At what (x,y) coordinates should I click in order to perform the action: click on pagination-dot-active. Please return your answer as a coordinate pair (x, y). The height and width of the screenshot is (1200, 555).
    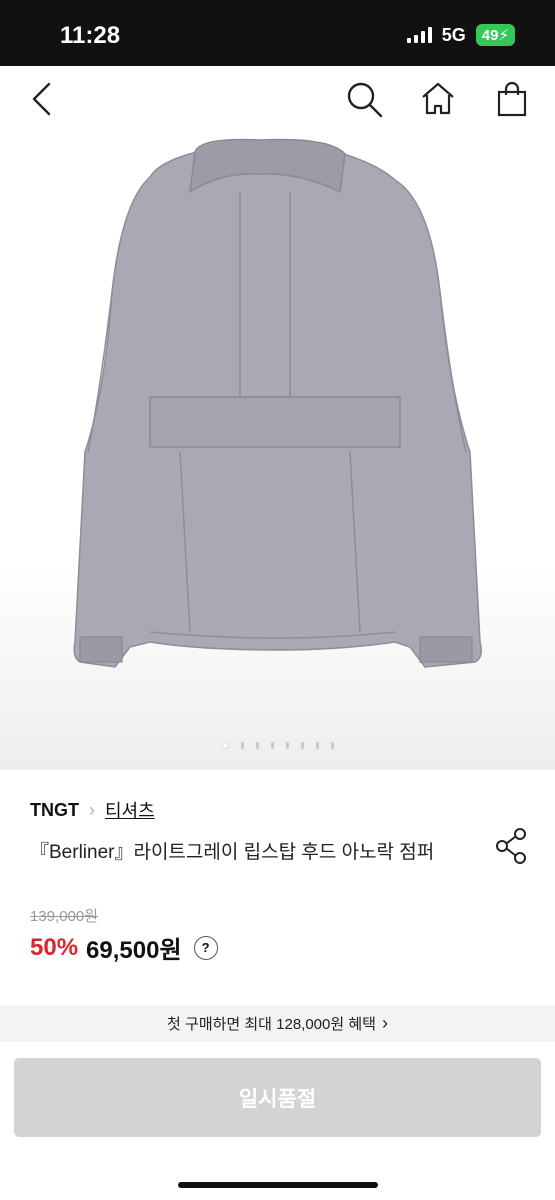
    Looking at the image, I should click on (225, 745).